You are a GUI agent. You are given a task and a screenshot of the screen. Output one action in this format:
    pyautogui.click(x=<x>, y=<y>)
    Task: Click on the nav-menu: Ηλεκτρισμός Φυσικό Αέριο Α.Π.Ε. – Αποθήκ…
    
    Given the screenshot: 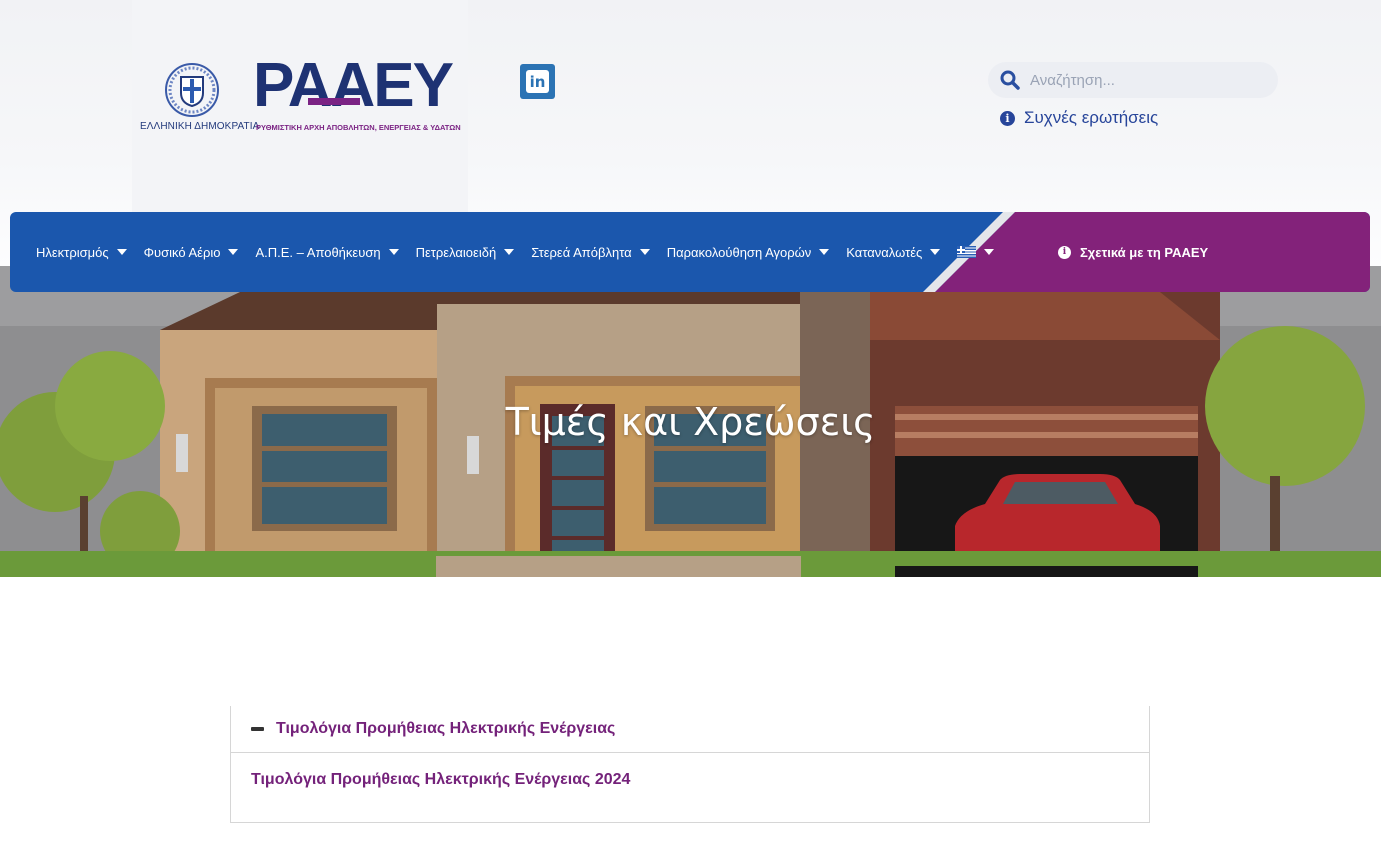 What is the action you would take?
    pyautogui.click(x=523, y=252)
    